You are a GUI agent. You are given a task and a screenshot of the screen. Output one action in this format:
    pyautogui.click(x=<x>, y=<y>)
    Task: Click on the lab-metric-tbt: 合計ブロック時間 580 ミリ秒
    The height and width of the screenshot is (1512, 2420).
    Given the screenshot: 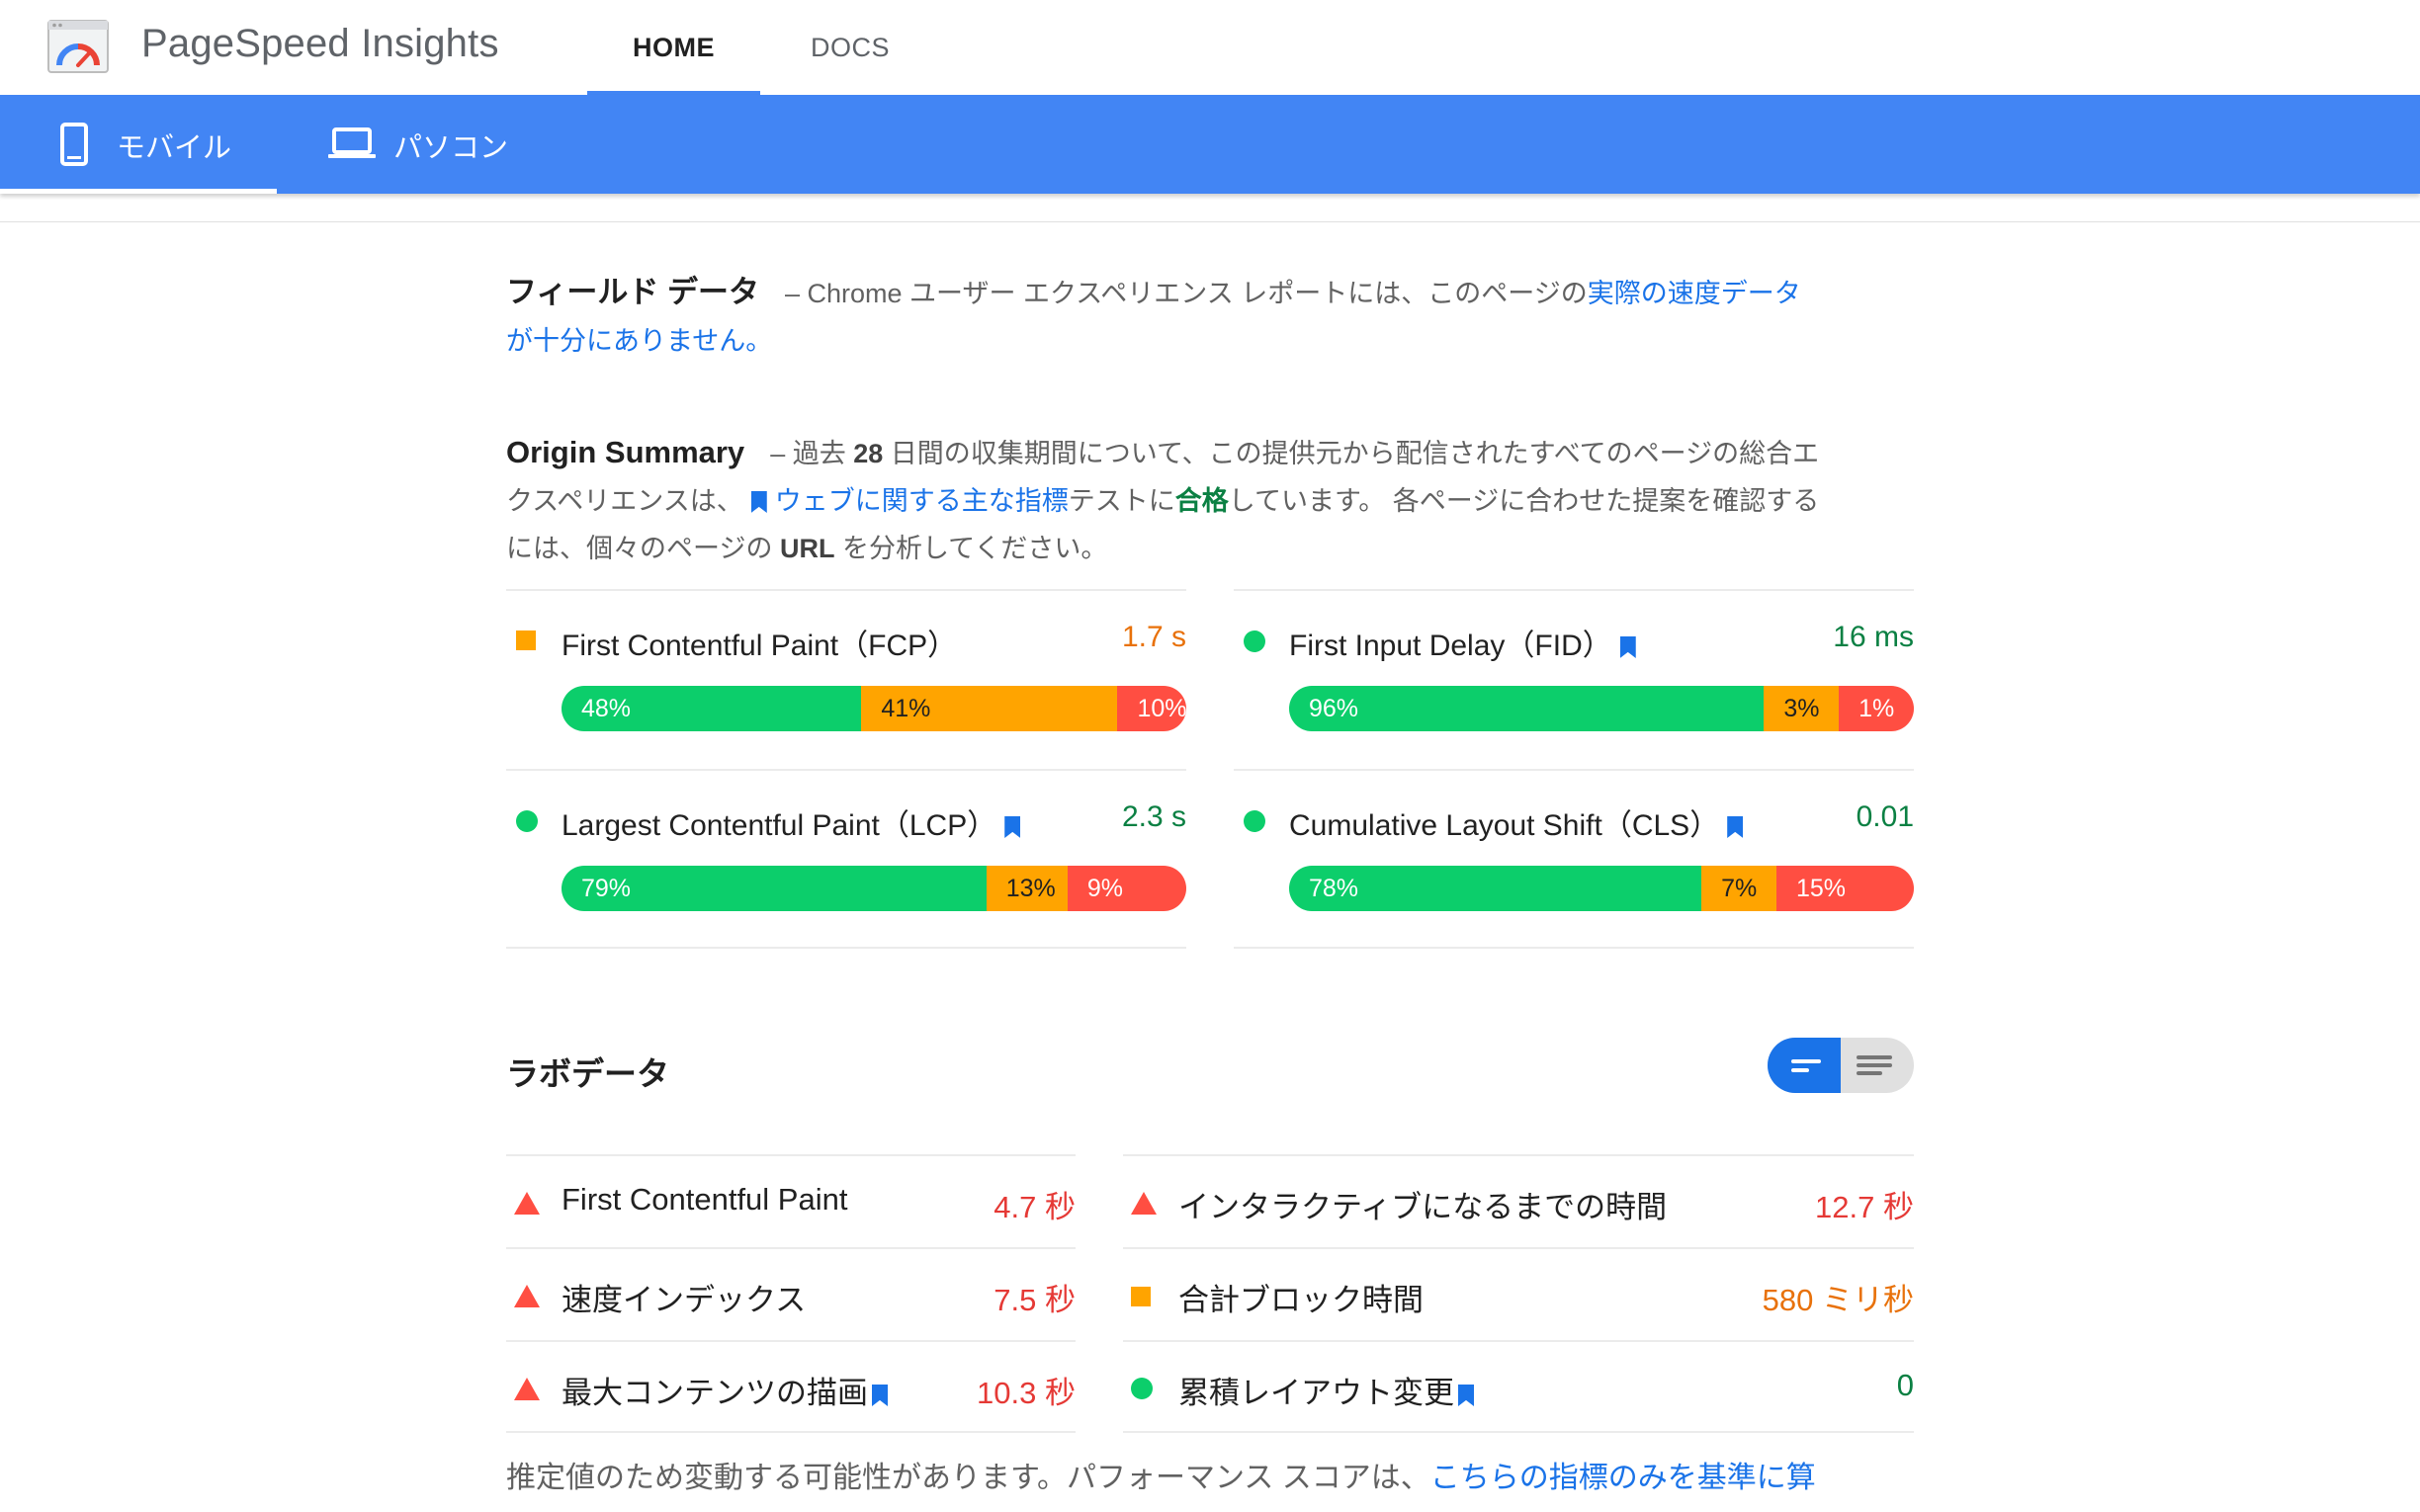 What is the action you would take?
    pyautogui.click(x=1519, y=1293)
    